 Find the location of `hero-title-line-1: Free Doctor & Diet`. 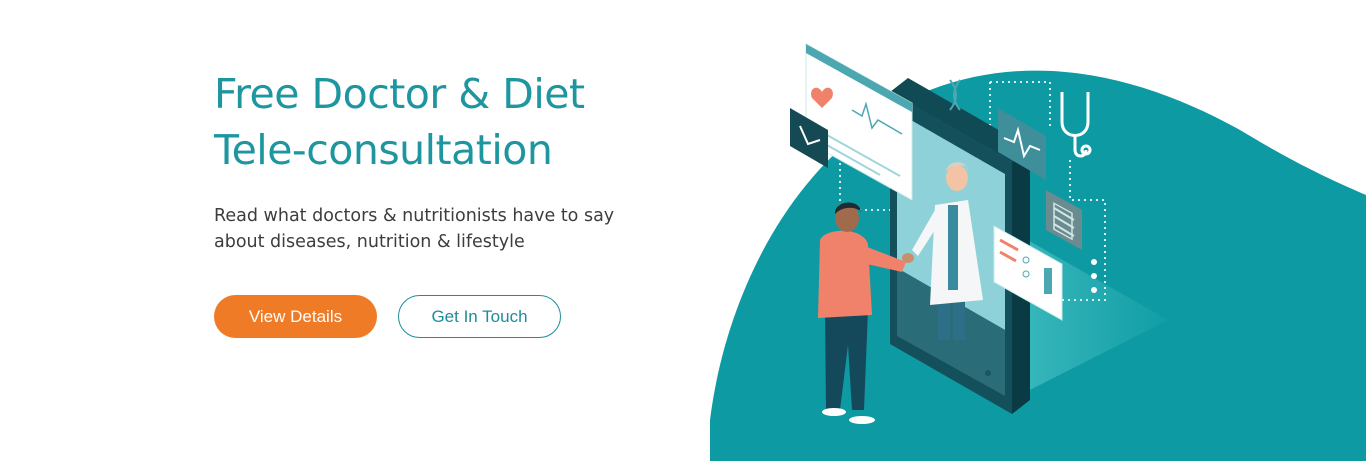

hero-title-line-1: Free Doctor & Diet is located at coordinates (399, 94).